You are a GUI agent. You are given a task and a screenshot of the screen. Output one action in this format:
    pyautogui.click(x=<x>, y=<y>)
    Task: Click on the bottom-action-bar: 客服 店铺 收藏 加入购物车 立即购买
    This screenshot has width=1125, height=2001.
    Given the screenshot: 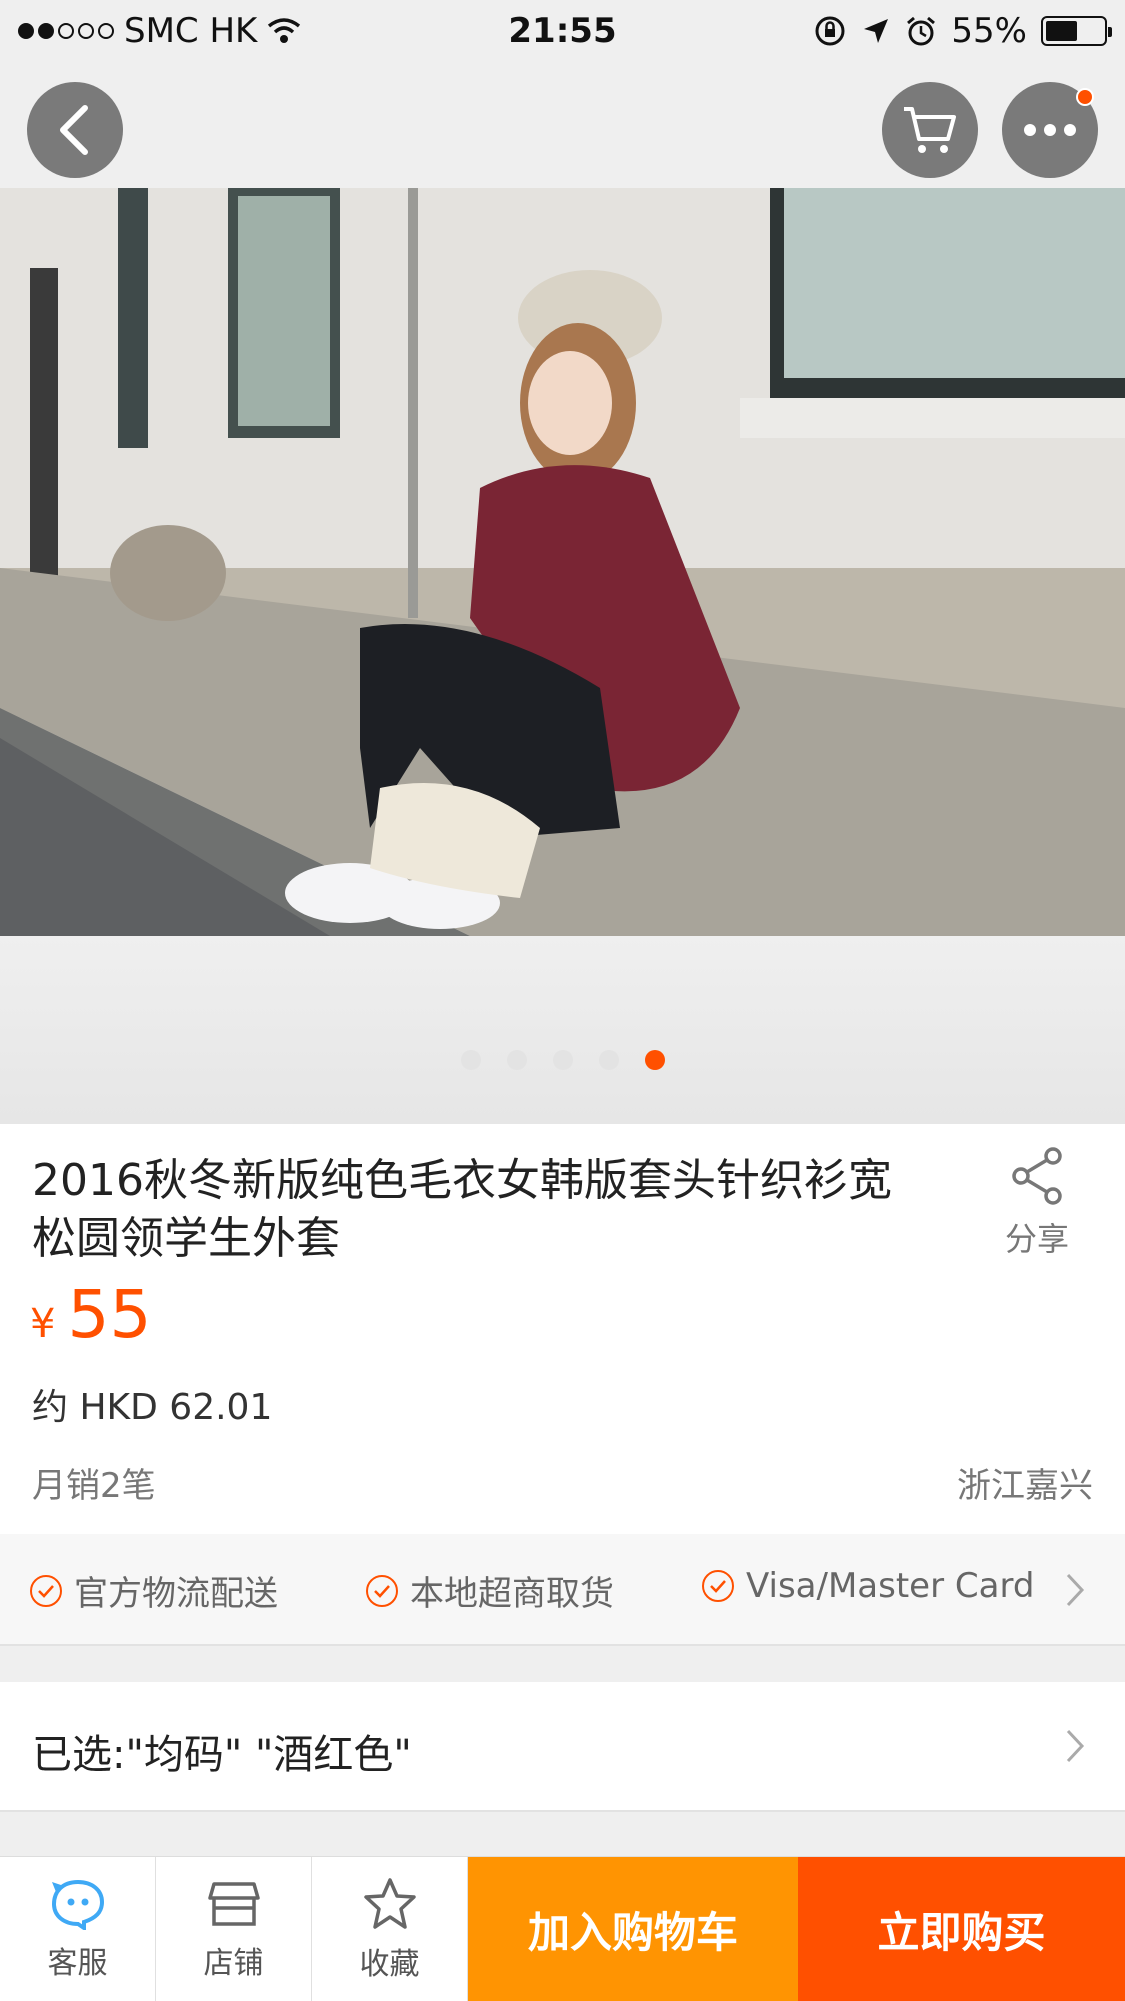 What is the action you would take?
    pyautogui.click(x=562, y=1928)
    